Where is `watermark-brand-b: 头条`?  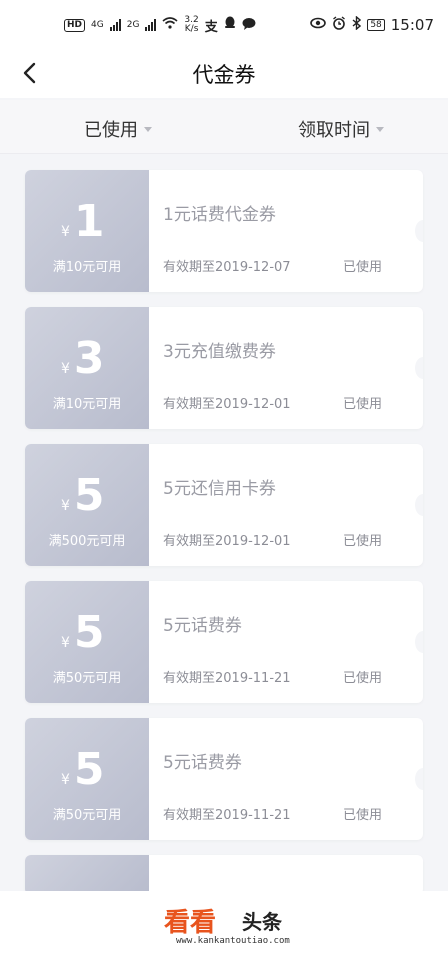
watermark-brand-b: 头条 is located at coordinates (262, 921).